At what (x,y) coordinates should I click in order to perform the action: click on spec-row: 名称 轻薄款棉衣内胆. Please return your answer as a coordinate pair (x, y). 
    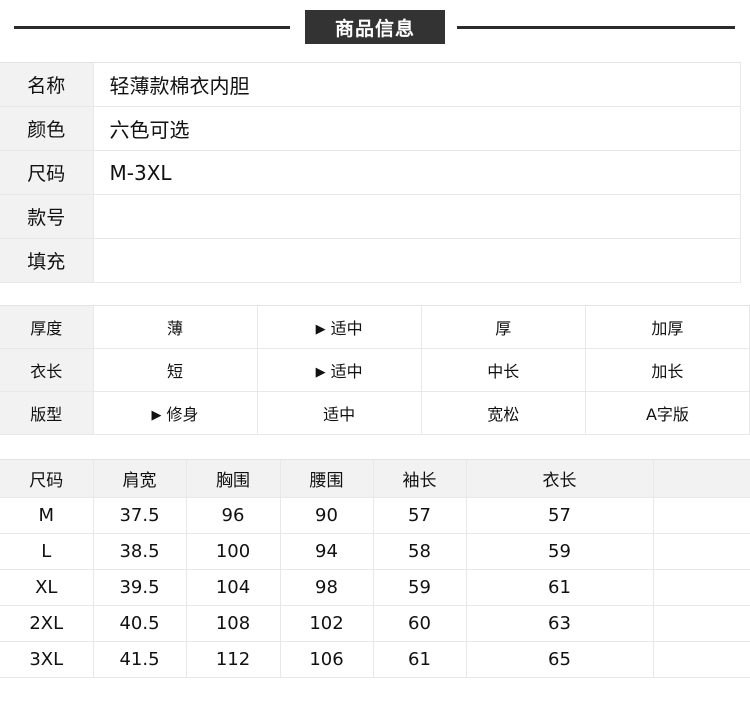
    Looking at the image, I should click on (370, 84).